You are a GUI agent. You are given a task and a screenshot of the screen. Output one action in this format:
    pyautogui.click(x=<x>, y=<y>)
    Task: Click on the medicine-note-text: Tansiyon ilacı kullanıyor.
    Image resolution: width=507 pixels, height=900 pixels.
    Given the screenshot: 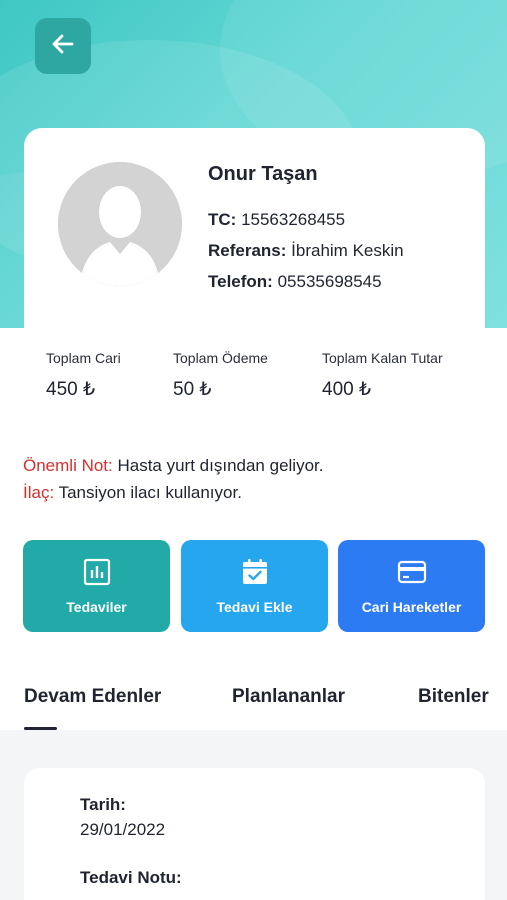 What is the action you would take?
    pyautogui.click(x=148, y=492)
    